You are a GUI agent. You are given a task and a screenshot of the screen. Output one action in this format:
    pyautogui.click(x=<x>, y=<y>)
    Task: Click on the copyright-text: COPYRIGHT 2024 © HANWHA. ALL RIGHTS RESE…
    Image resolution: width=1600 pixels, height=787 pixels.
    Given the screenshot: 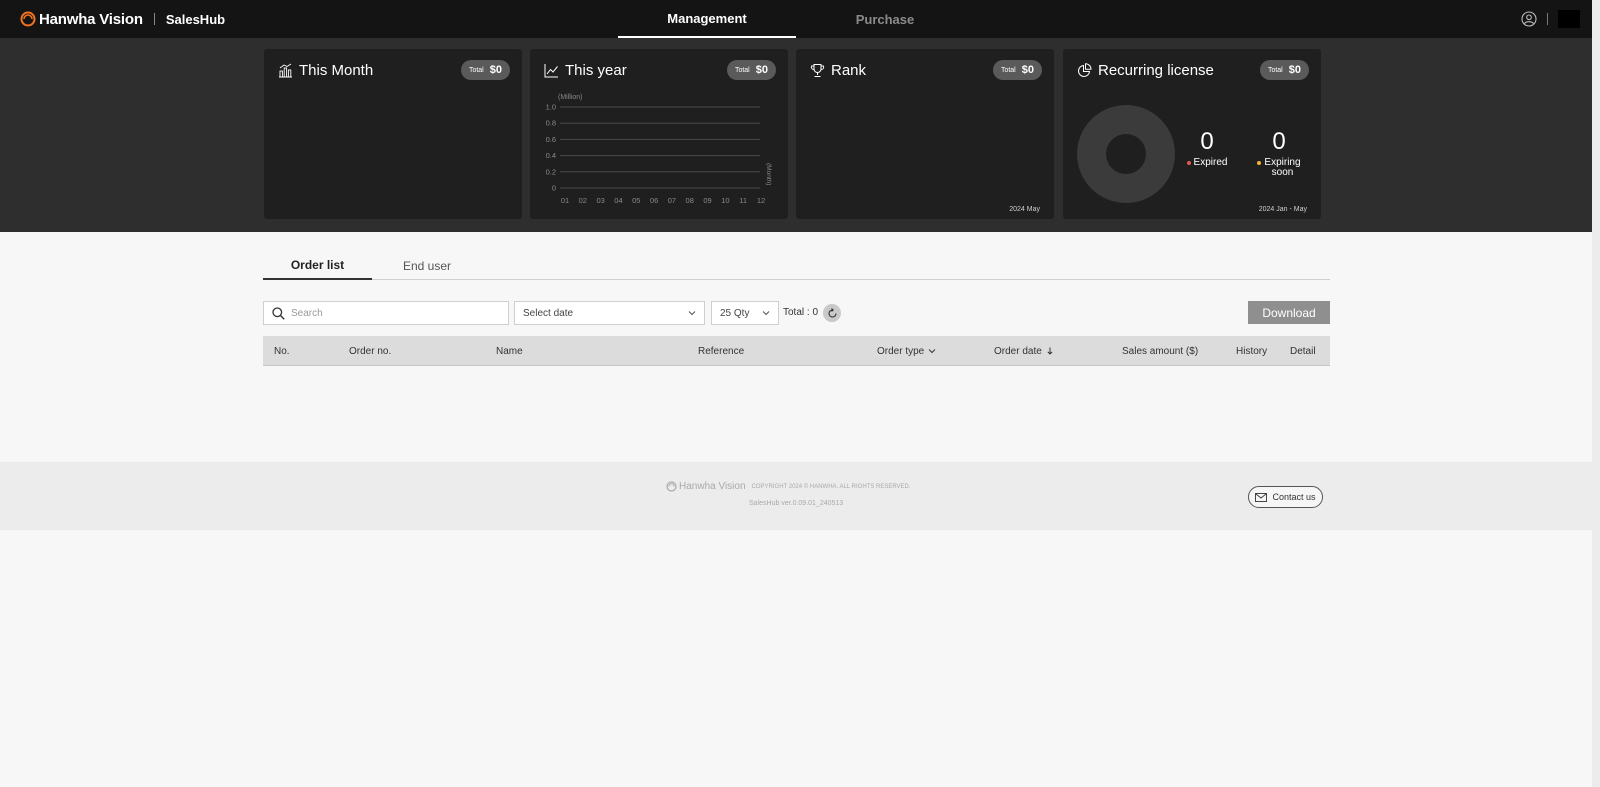 What is the action you would take?
    pyautogui.click(x=831, y=486)
    